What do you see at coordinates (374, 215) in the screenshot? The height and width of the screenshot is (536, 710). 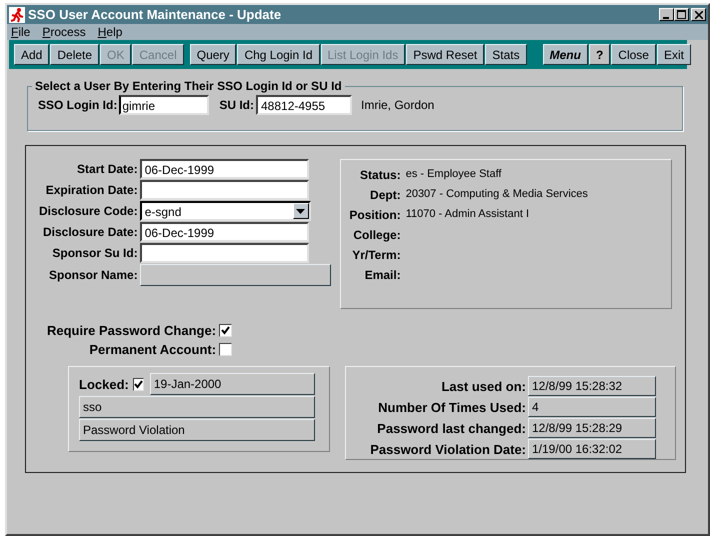 I see `field-label: Position:` at bounding box center [374, 215].